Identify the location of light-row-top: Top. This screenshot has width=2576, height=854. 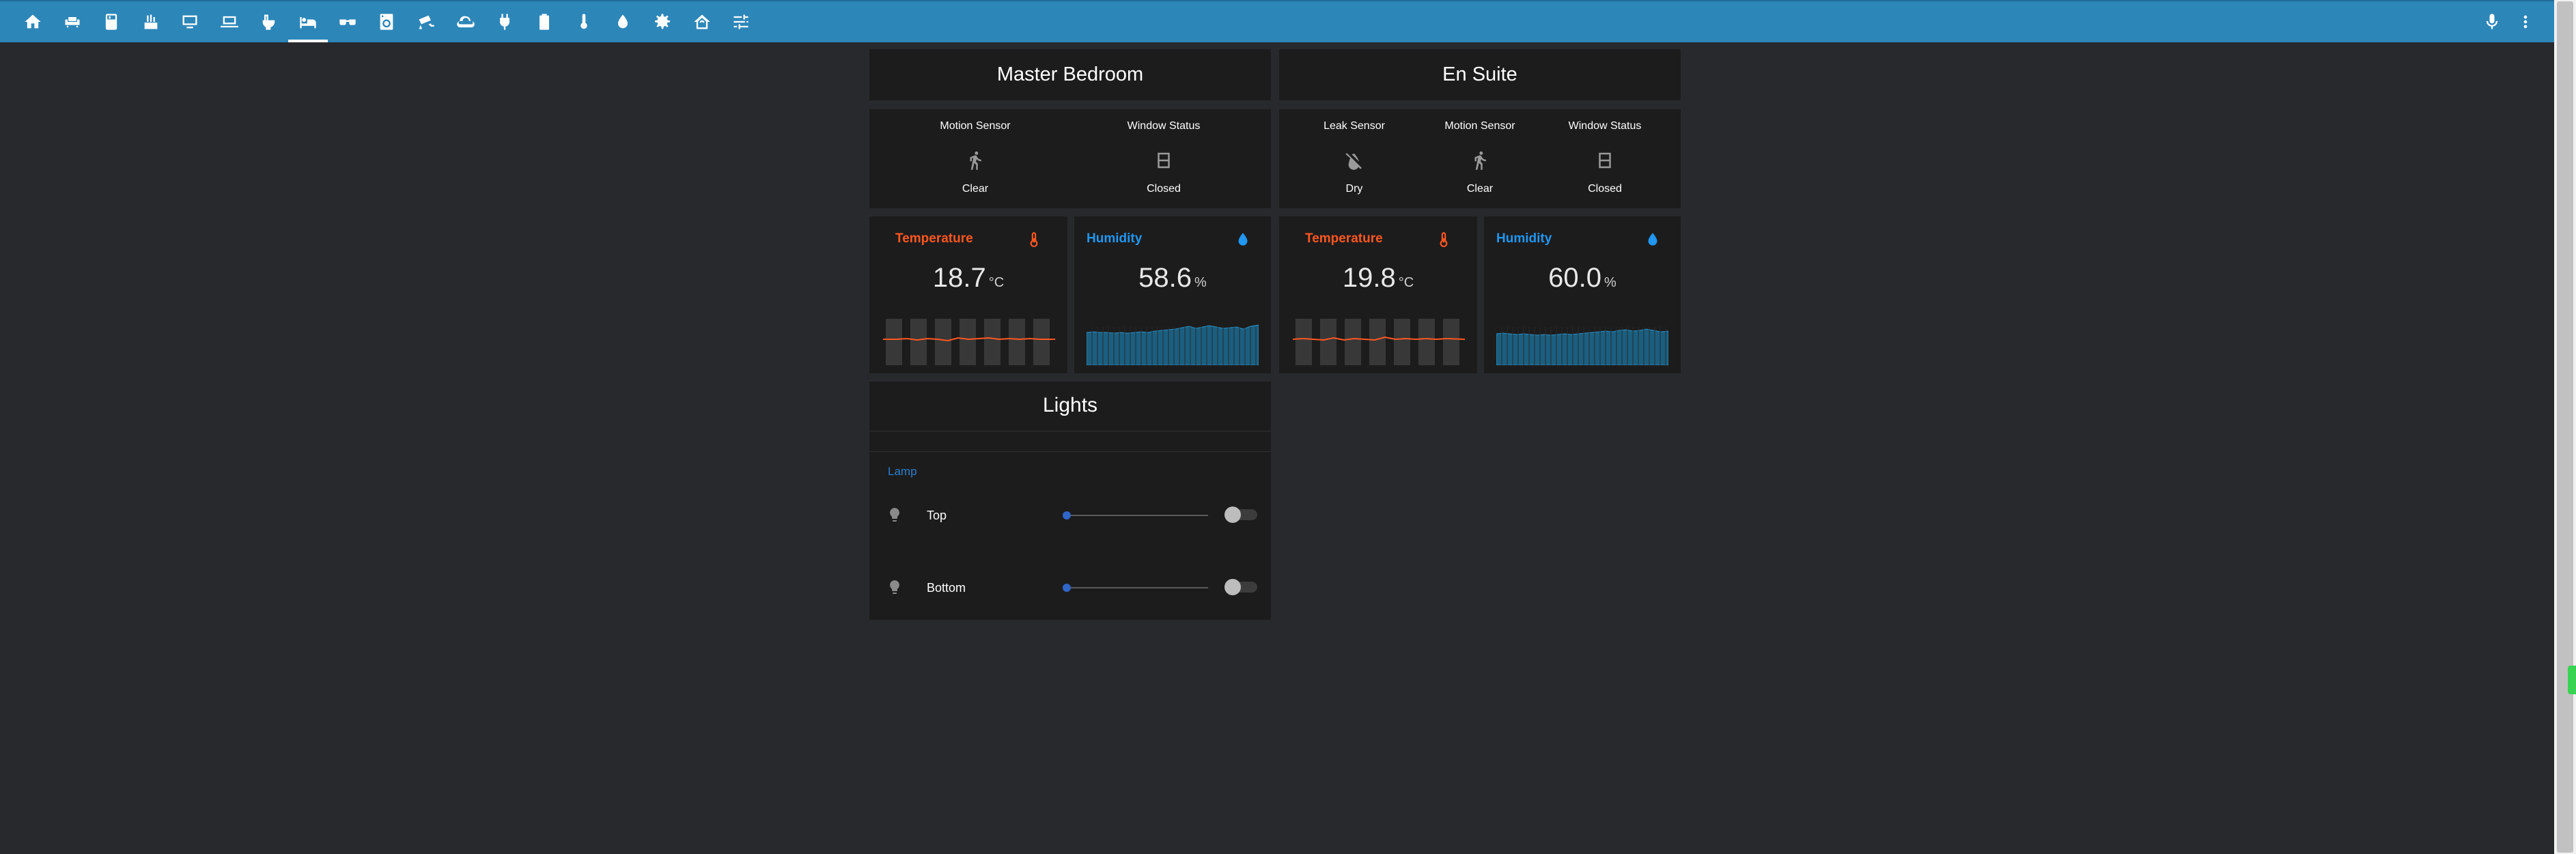
(1070, 515).